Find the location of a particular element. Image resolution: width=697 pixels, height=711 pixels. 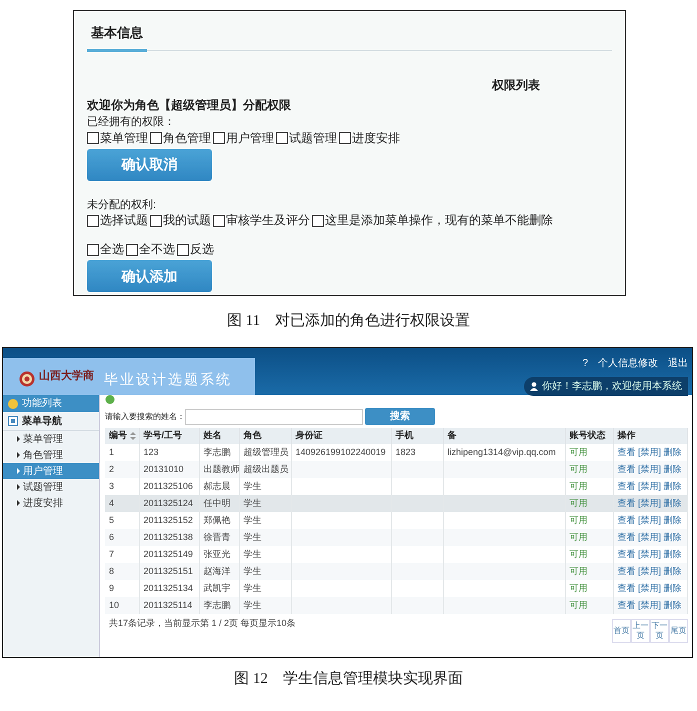

table-cell: 赵海洋 is located at coordinates (217, 571).